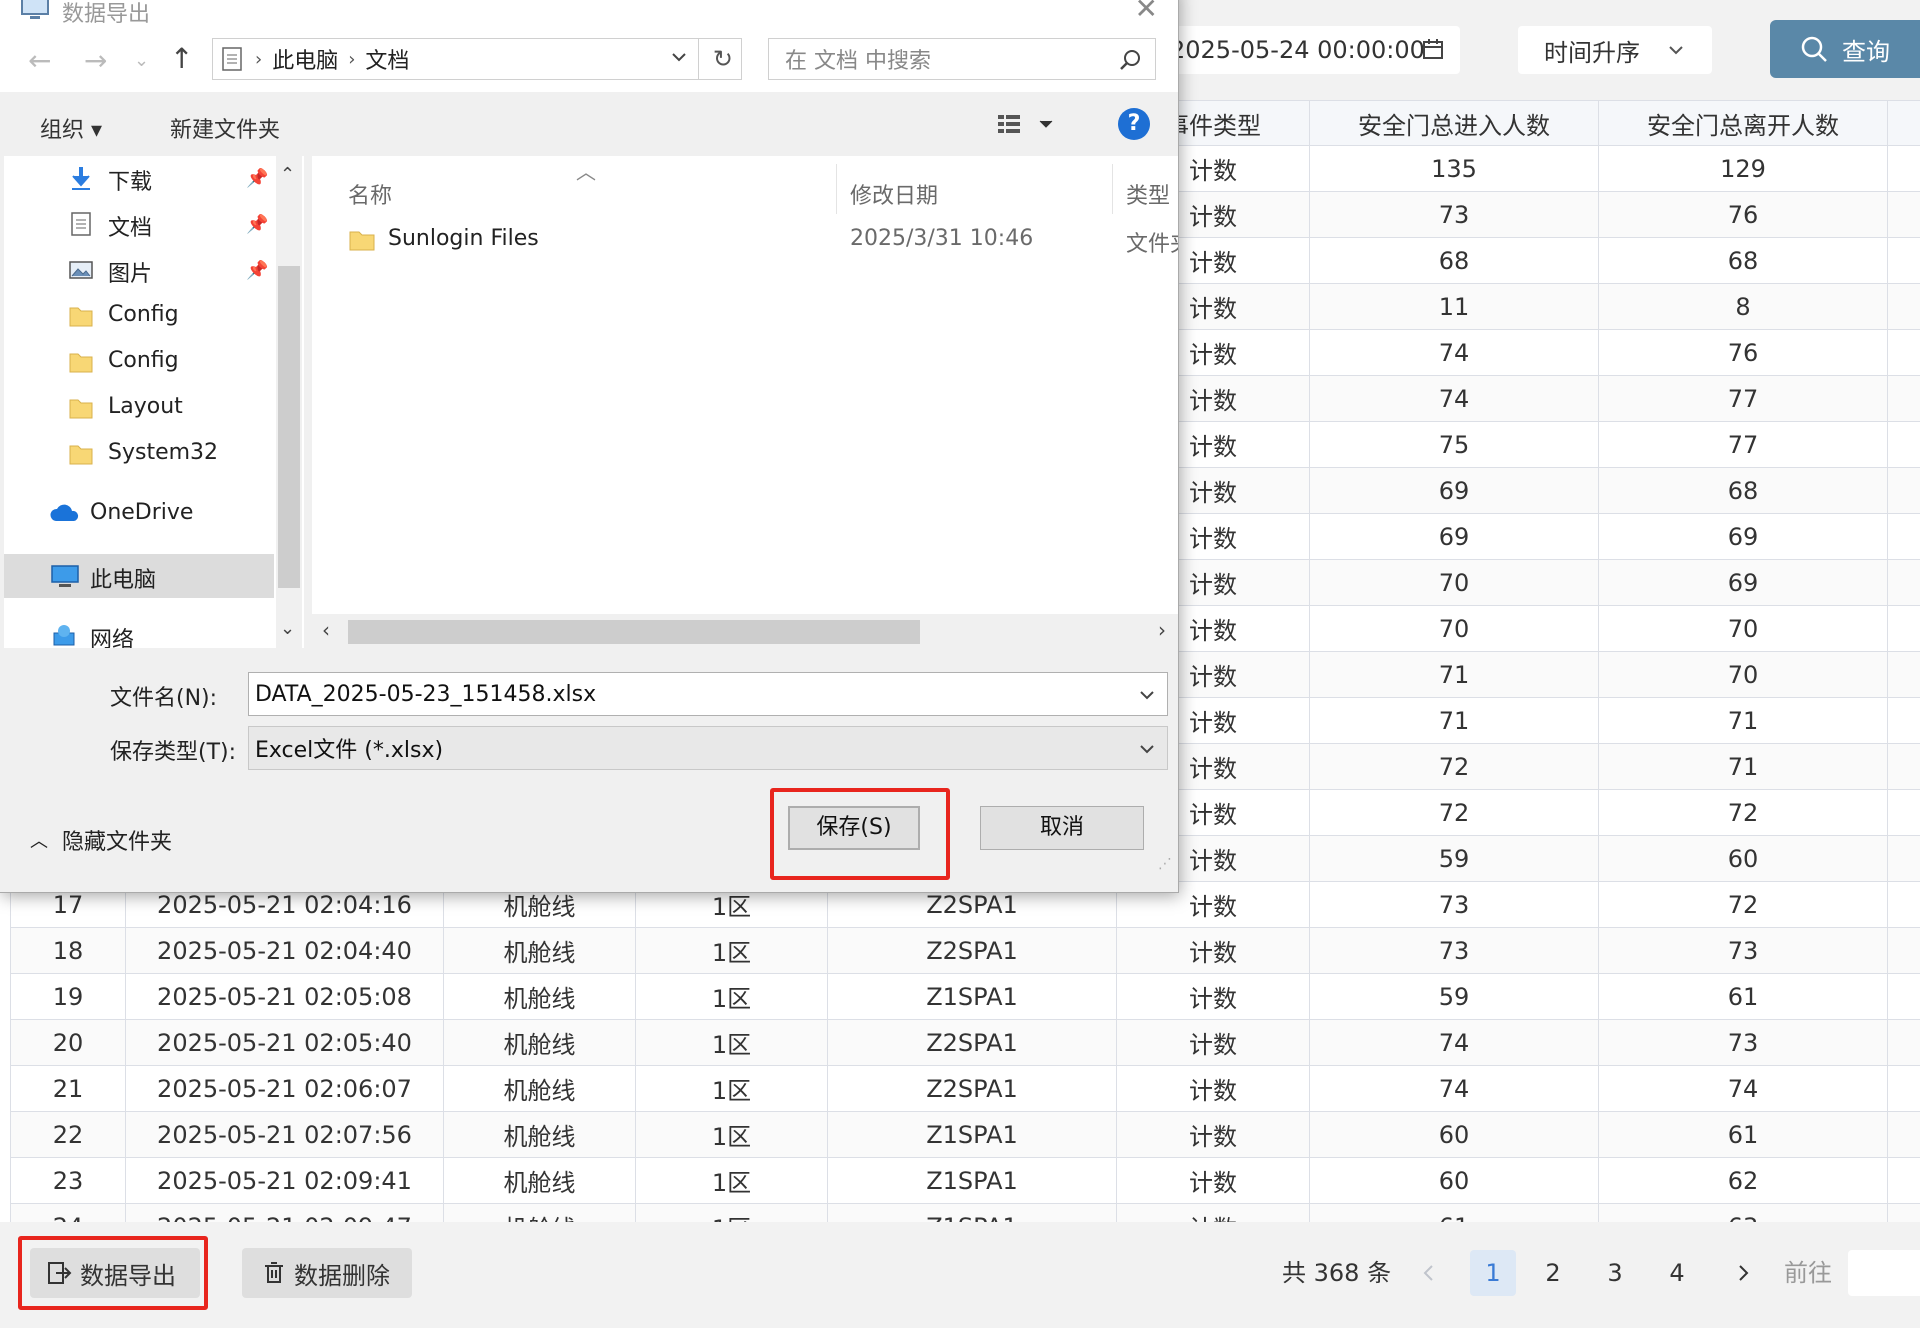 The image size is (1920, 1328). I want to click on table-row: 242025-05-21 02:09:47机舱线1区Z1SPA1计数6163, so click(965, 1212).